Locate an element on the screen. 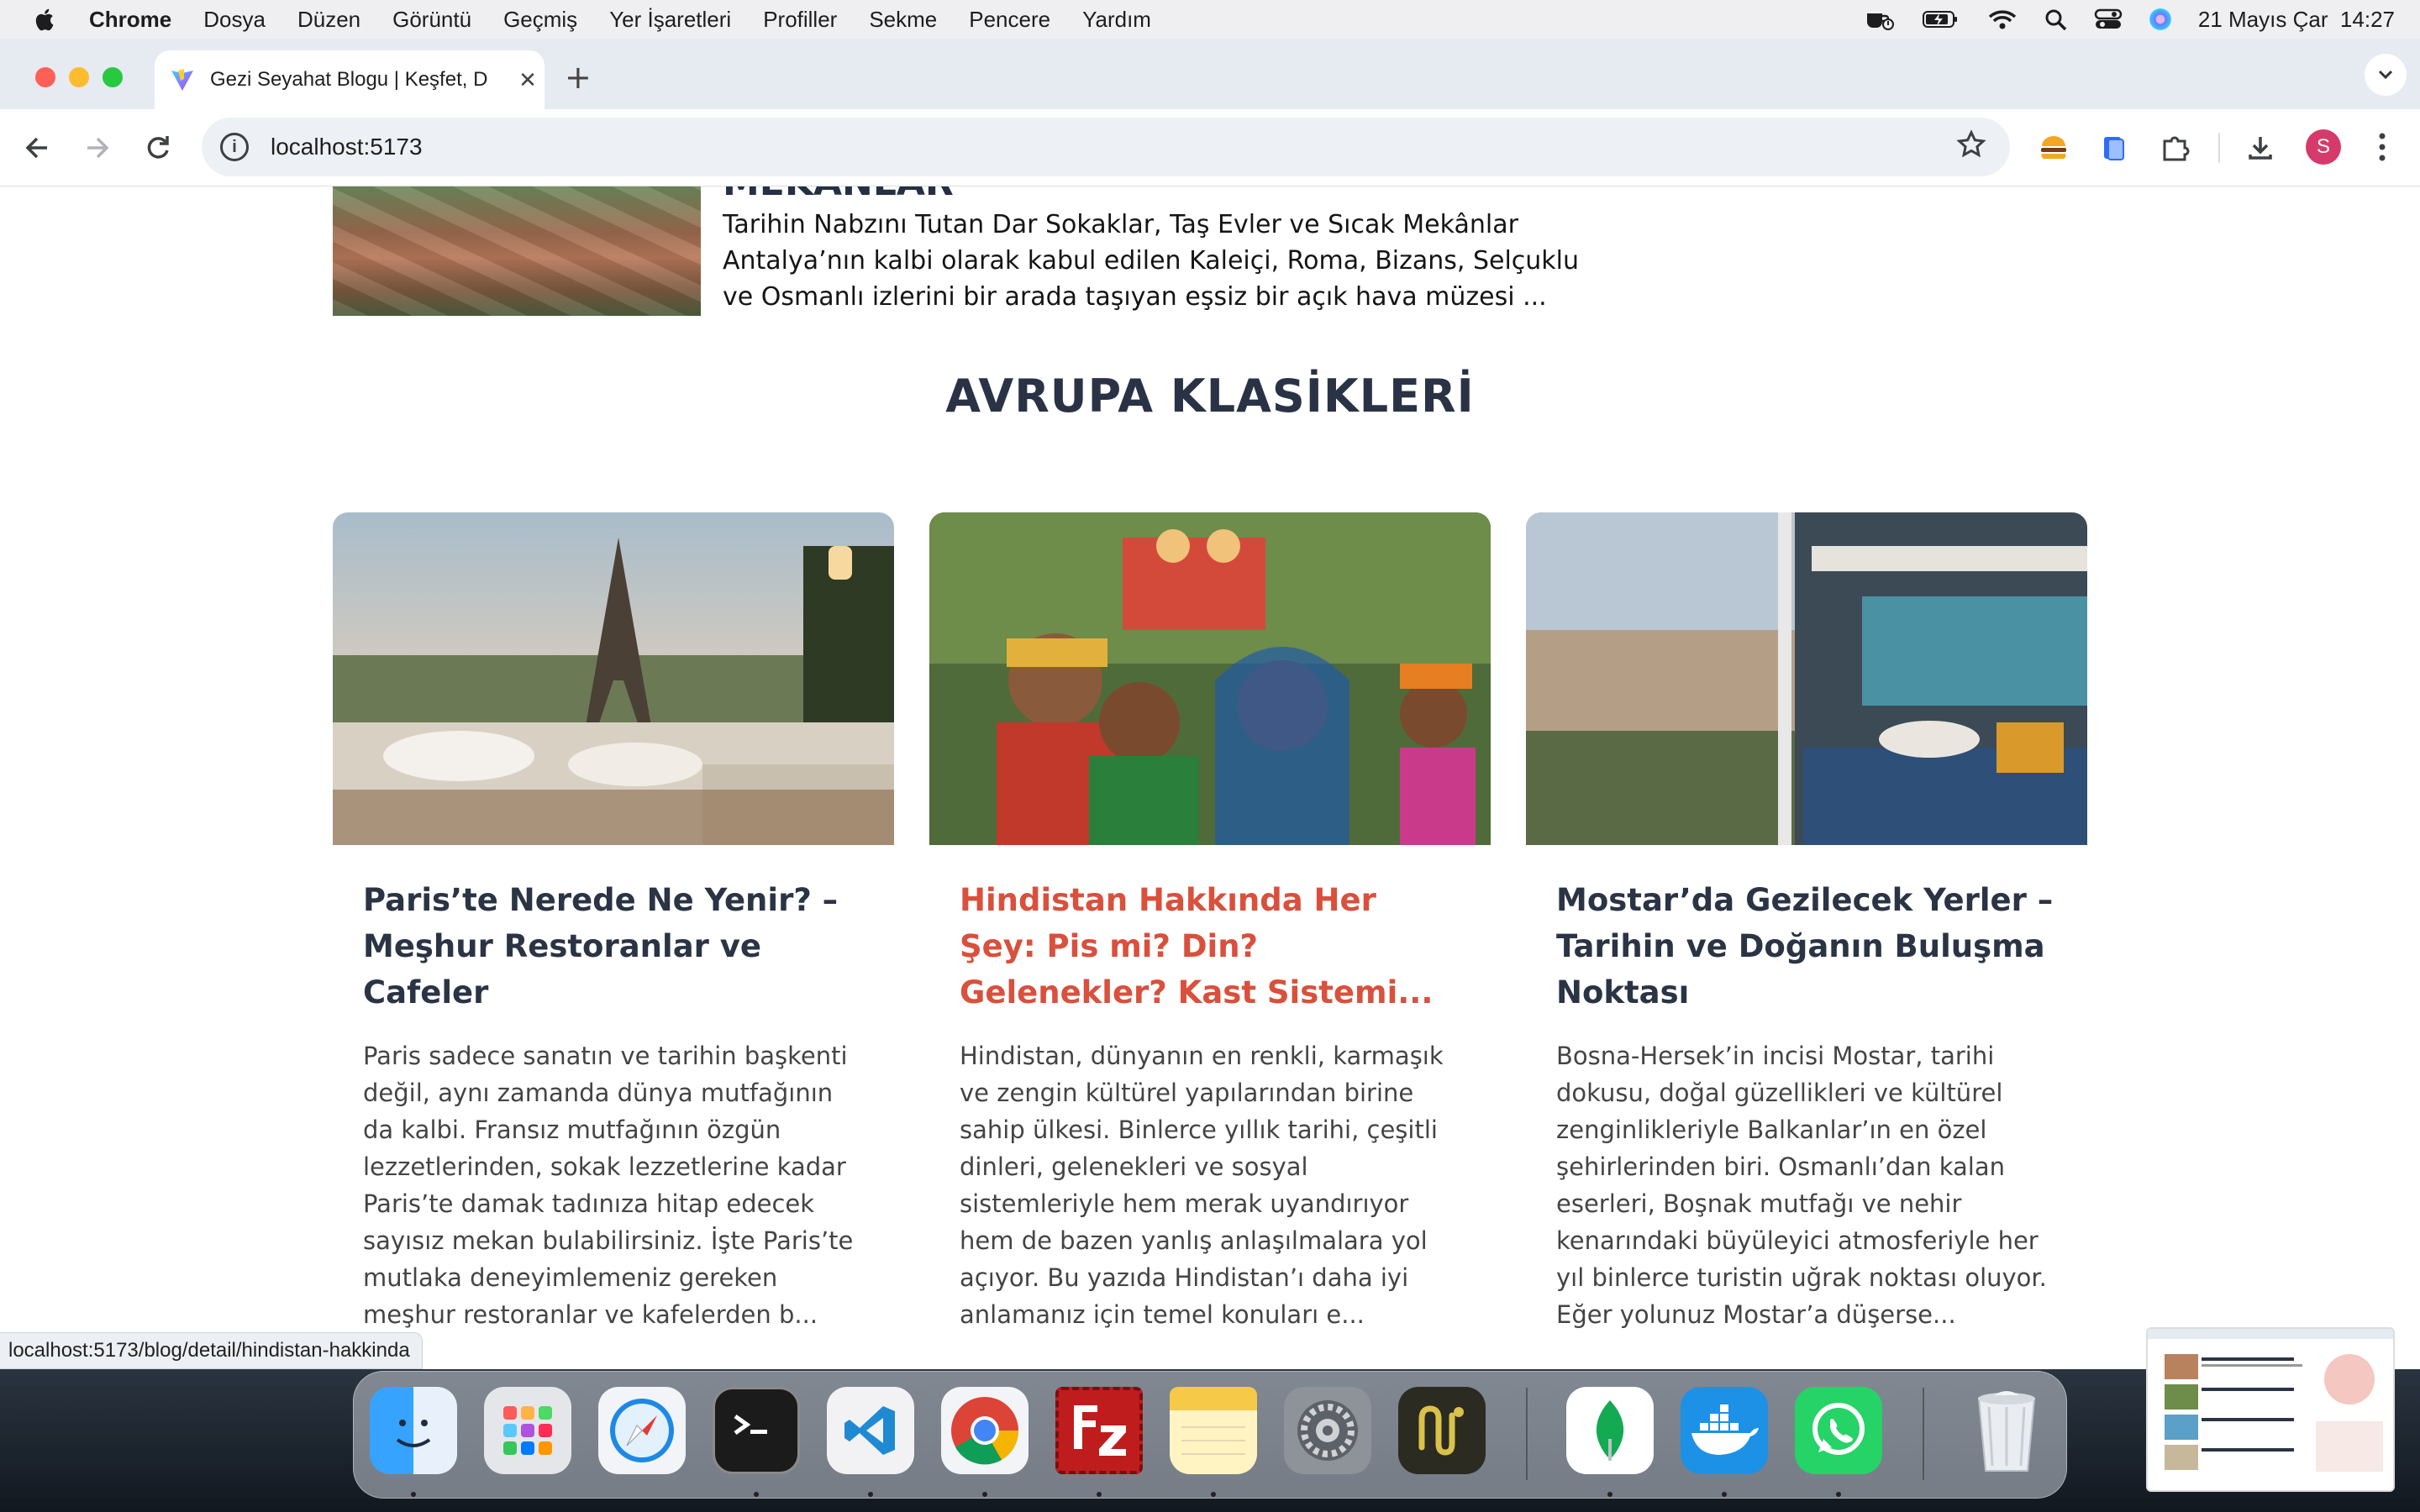 Image resolution: width=2420 pixels, height=1512 pixels. profile-avatar: S is located at coordinates (2324, 147).